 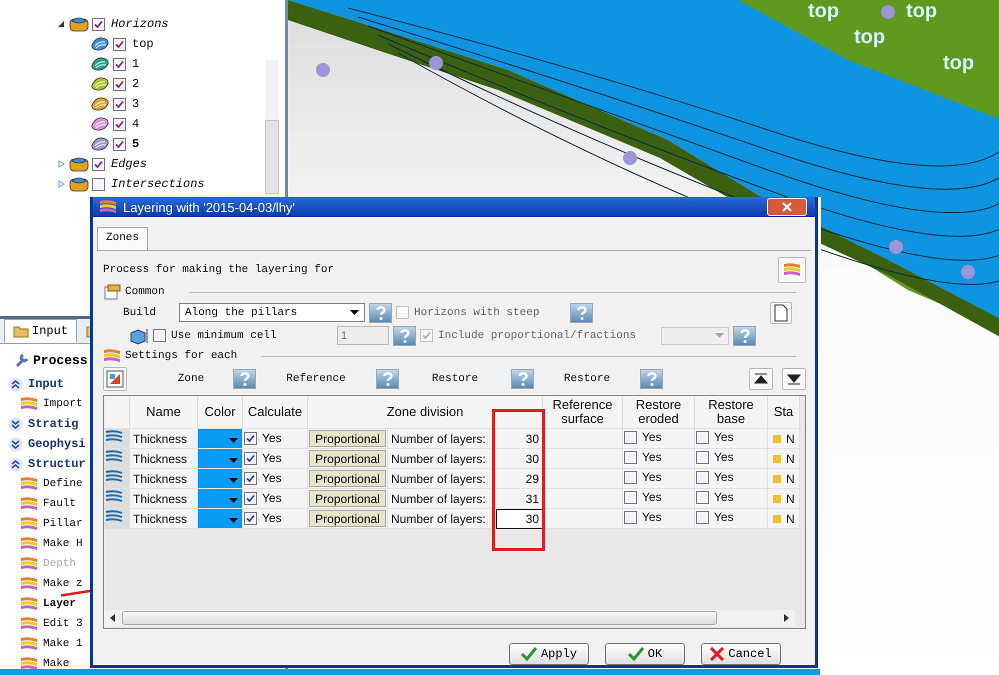 What do you see at coordinates (140, 312) in the screenshot?
I see `build-label: Build` at bounding box center [140, 312].